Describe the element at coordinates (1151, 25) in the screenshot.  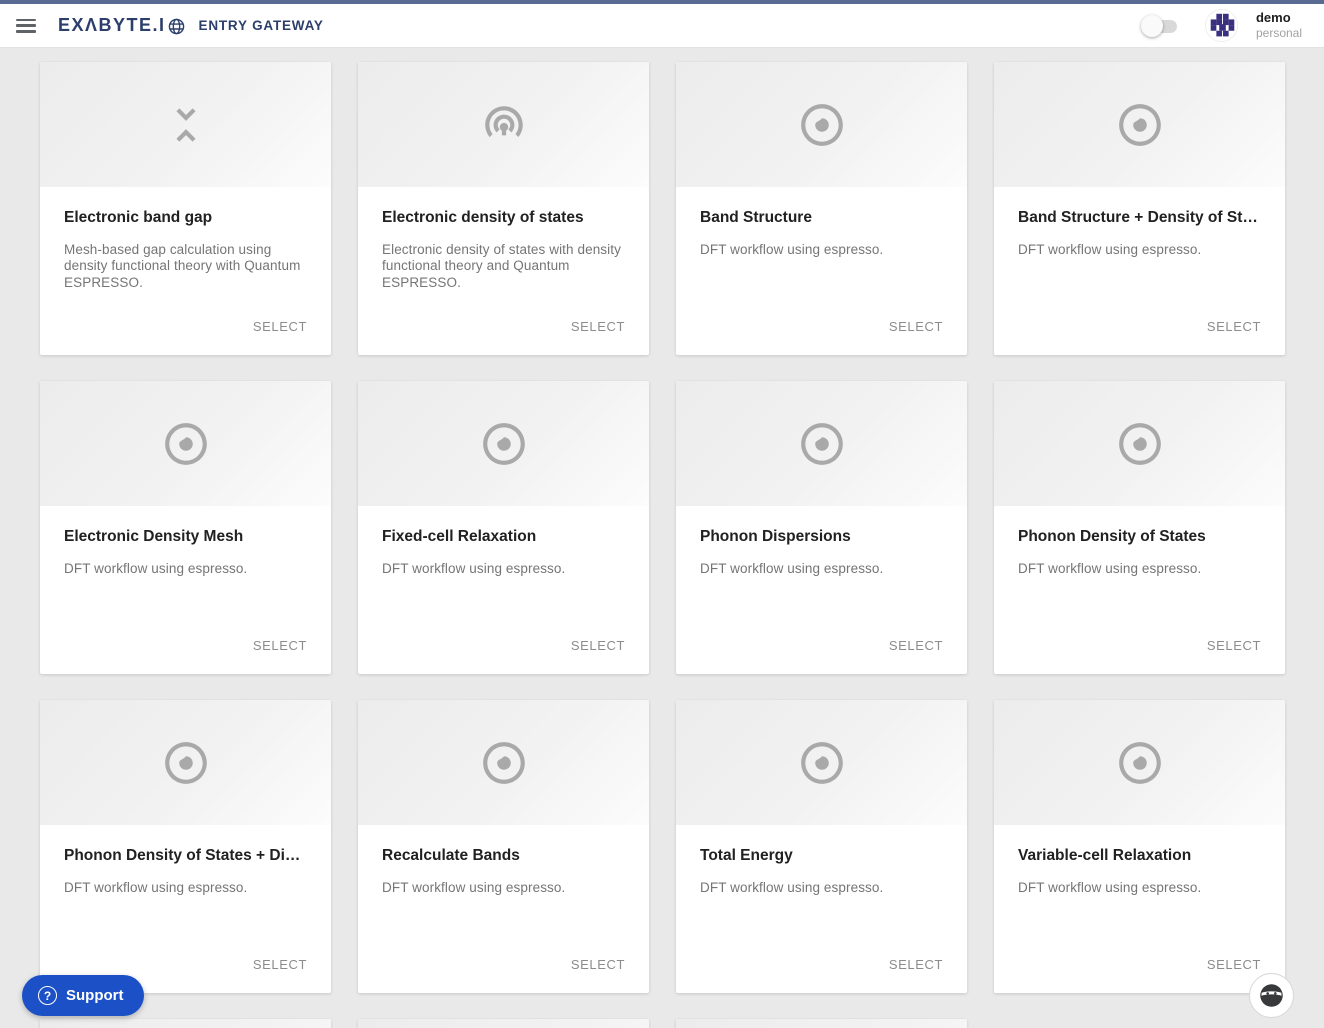
I see `toggle-thumb` at that location.